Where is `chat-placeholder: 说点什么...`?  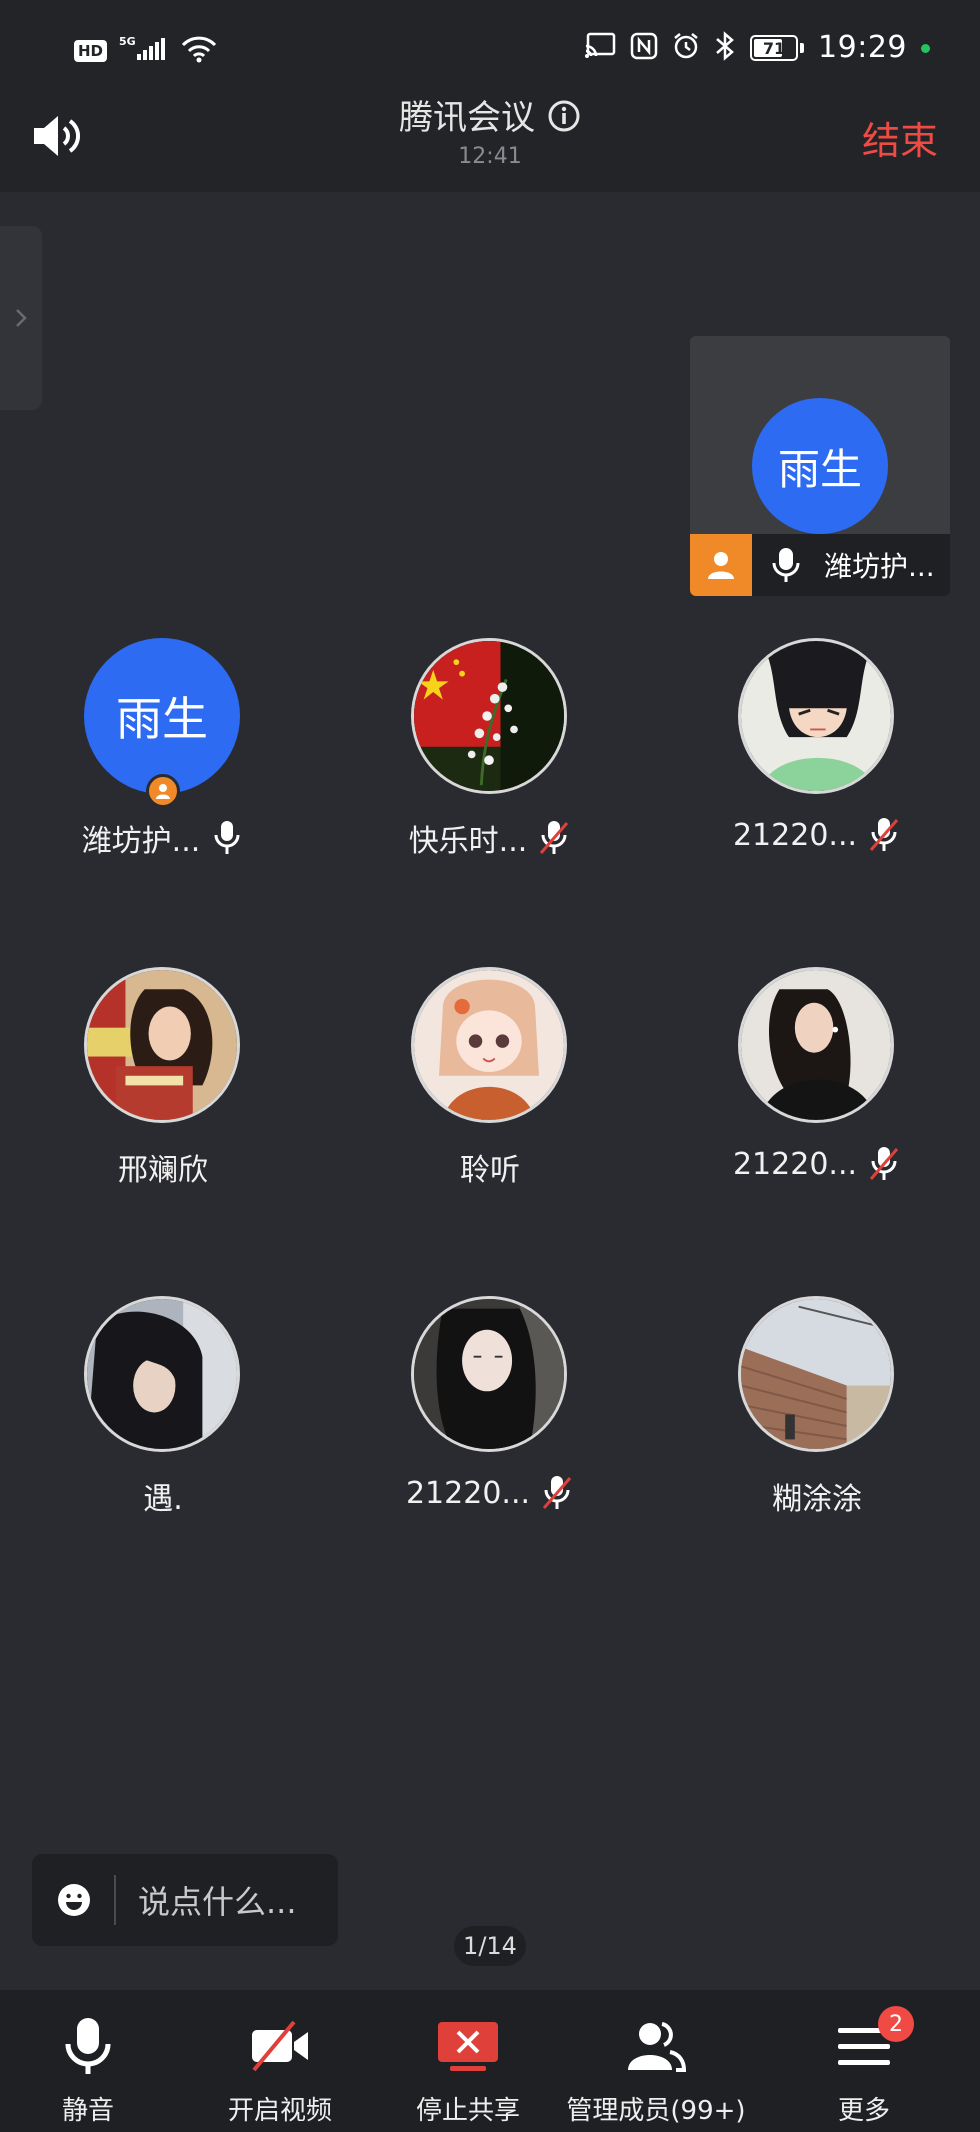
chat-placeholder: 说点什么... is located at coordinates (217, 1902).